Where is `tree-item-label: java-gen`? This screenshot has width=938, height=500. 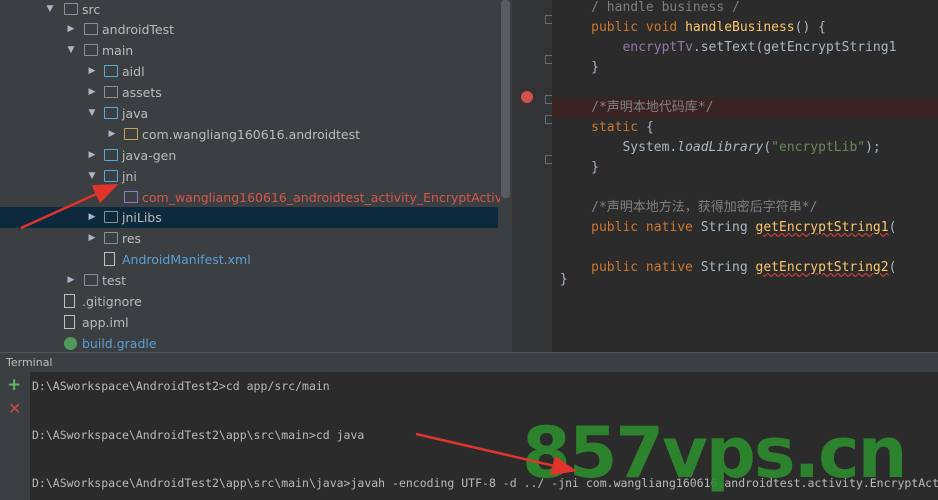
tree-item-label: java-gen is located at coordinates (149, 155).